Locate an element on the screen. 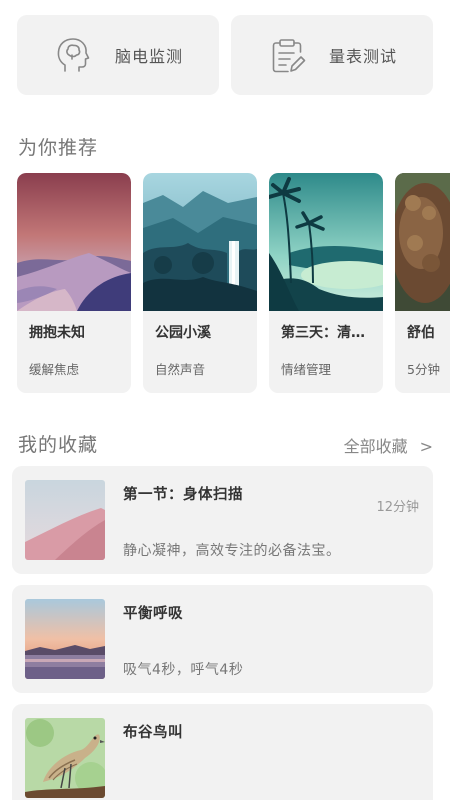 The width and height of the screenshot is (450, 800). favorite-item-title: 第一节：身体扫描 is located at coordinates (183, 495).